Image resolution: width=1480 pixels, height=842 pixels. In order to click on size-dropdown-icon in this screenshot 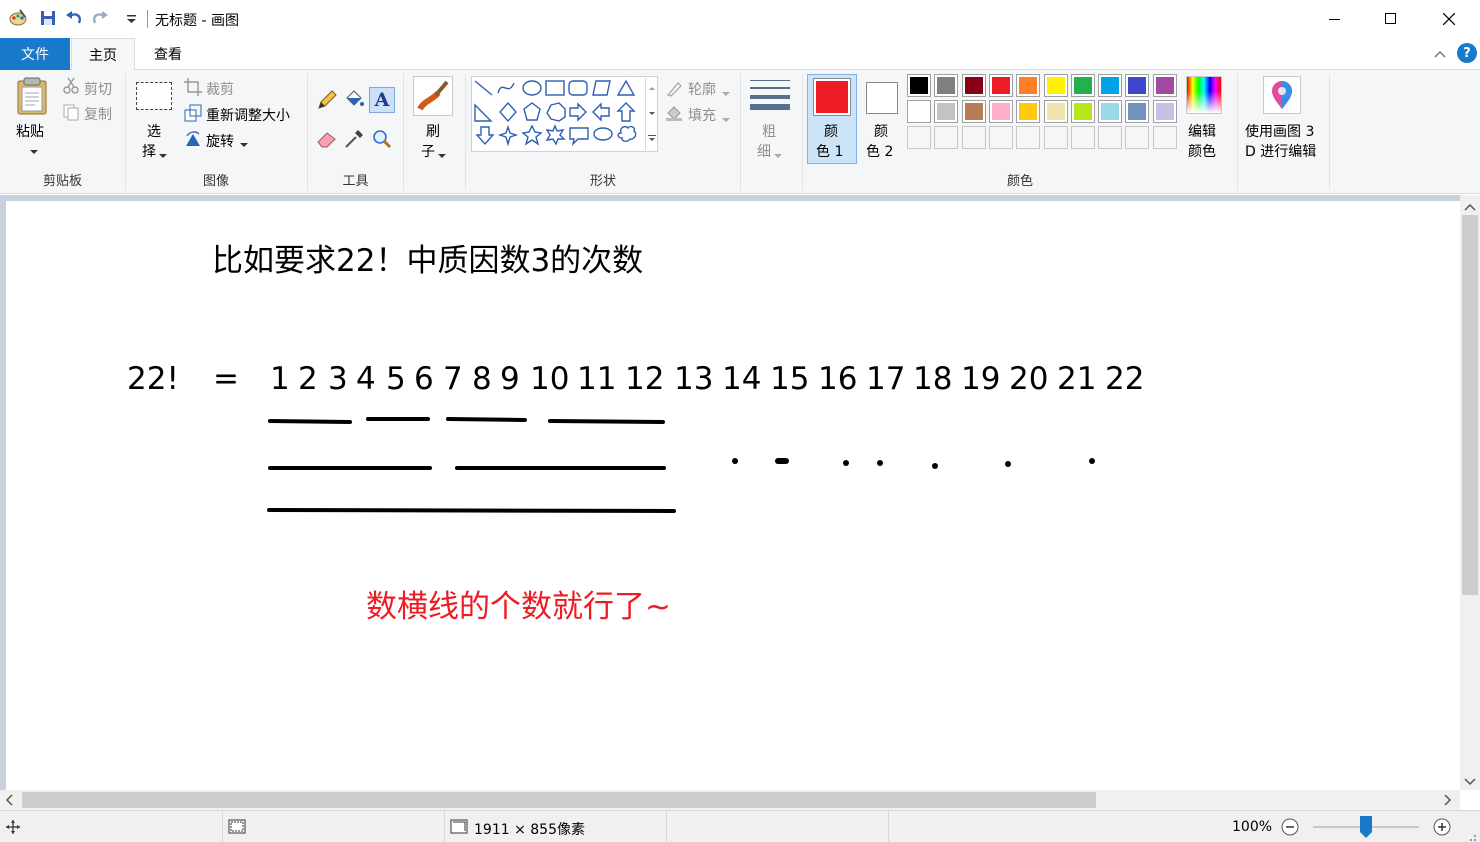, I will do `click(778, 153)`.